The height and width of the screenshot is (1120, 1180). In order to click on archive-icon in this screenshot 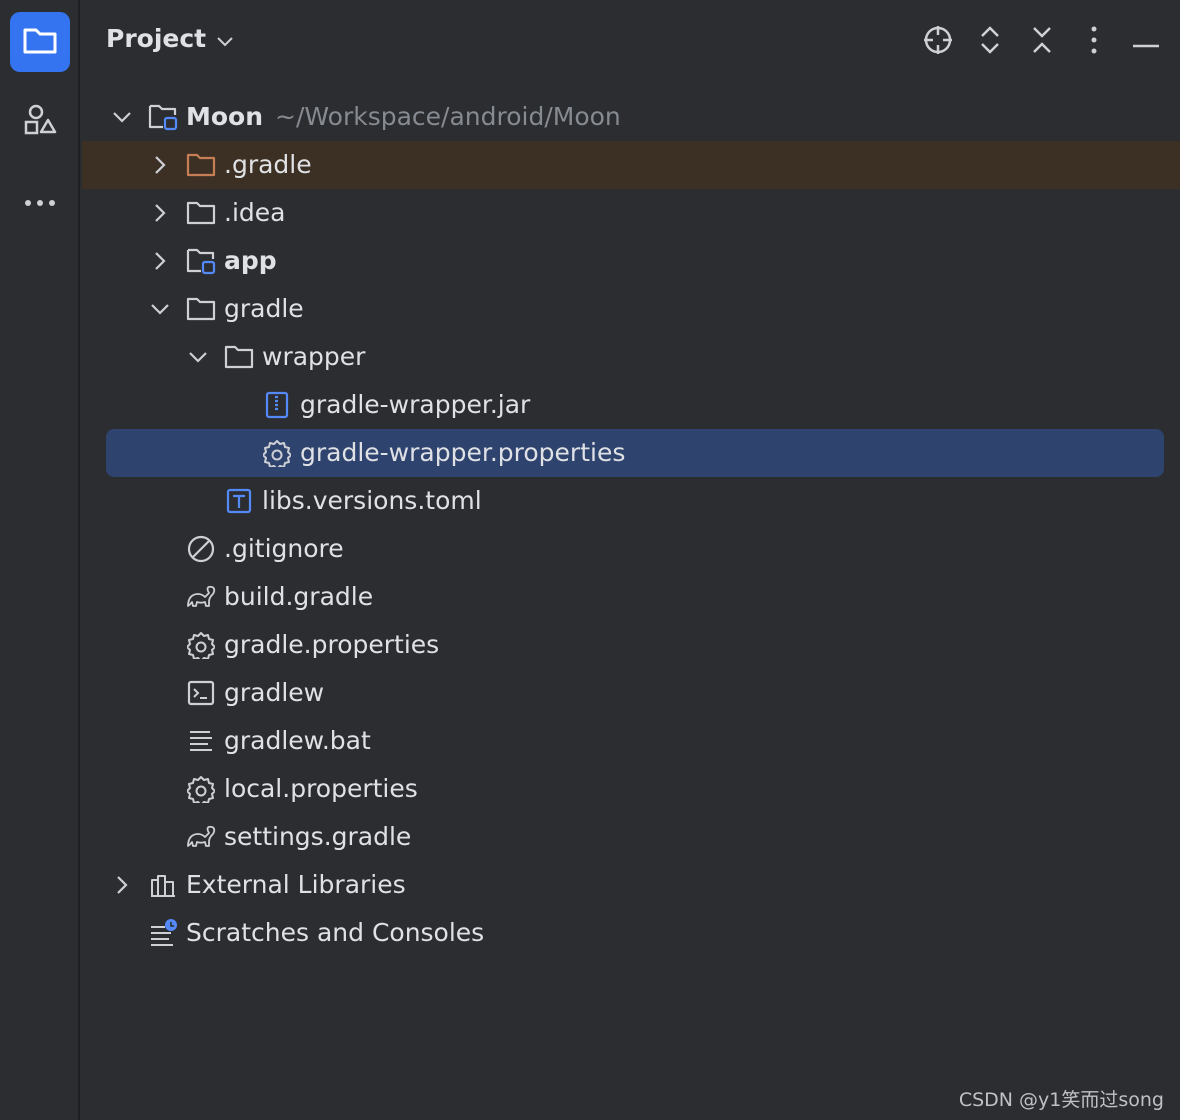, I will do `click(277, 405)`.